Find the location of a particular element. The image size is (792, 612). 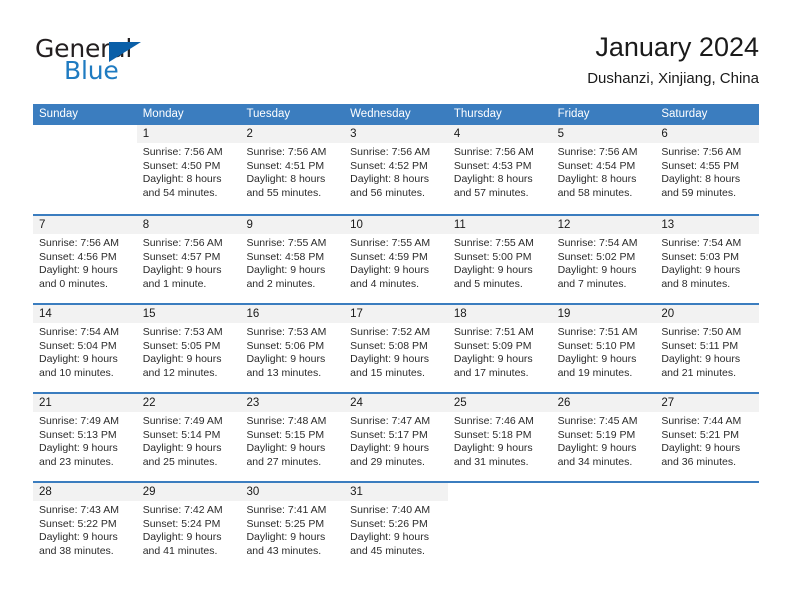

sunrise-text: Sunrise: 7:49 AM is located at coordinates (79, 421).